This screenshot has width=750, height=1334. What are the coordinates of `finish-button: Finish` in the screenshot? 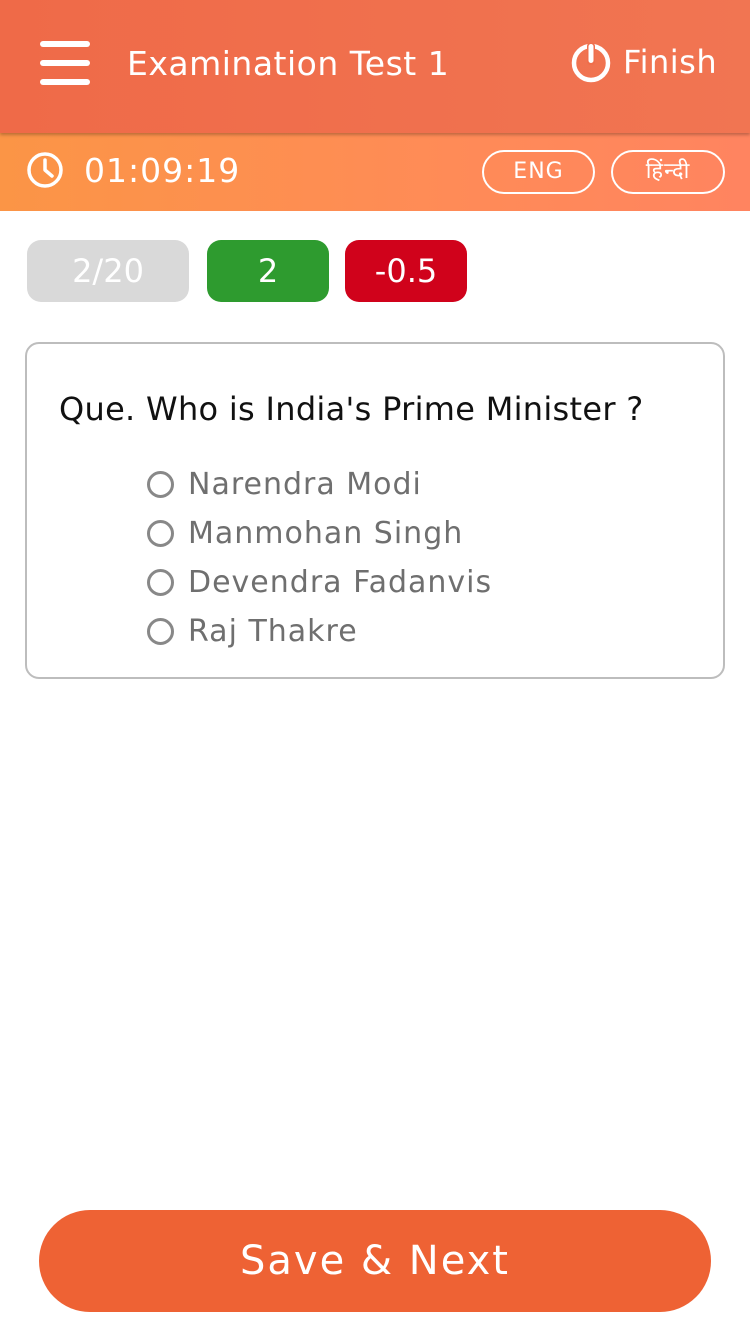 It's located at (643, 62).